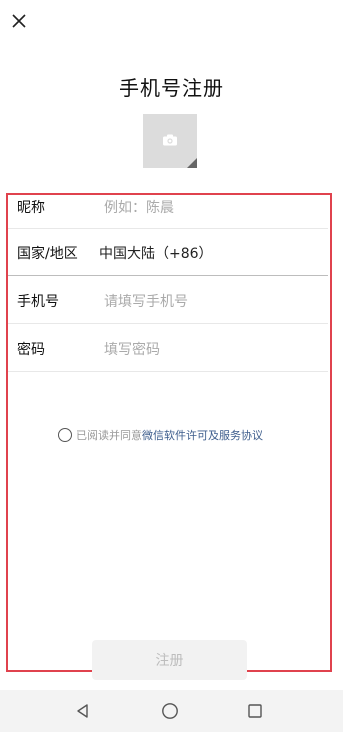 Image resolution: width=343 pixels, height=732 pixels. What do you see at coordinates (47, 253) in the screenshot?
I see `country-region-label: 国家/地区` at bounding box center [47, 253].